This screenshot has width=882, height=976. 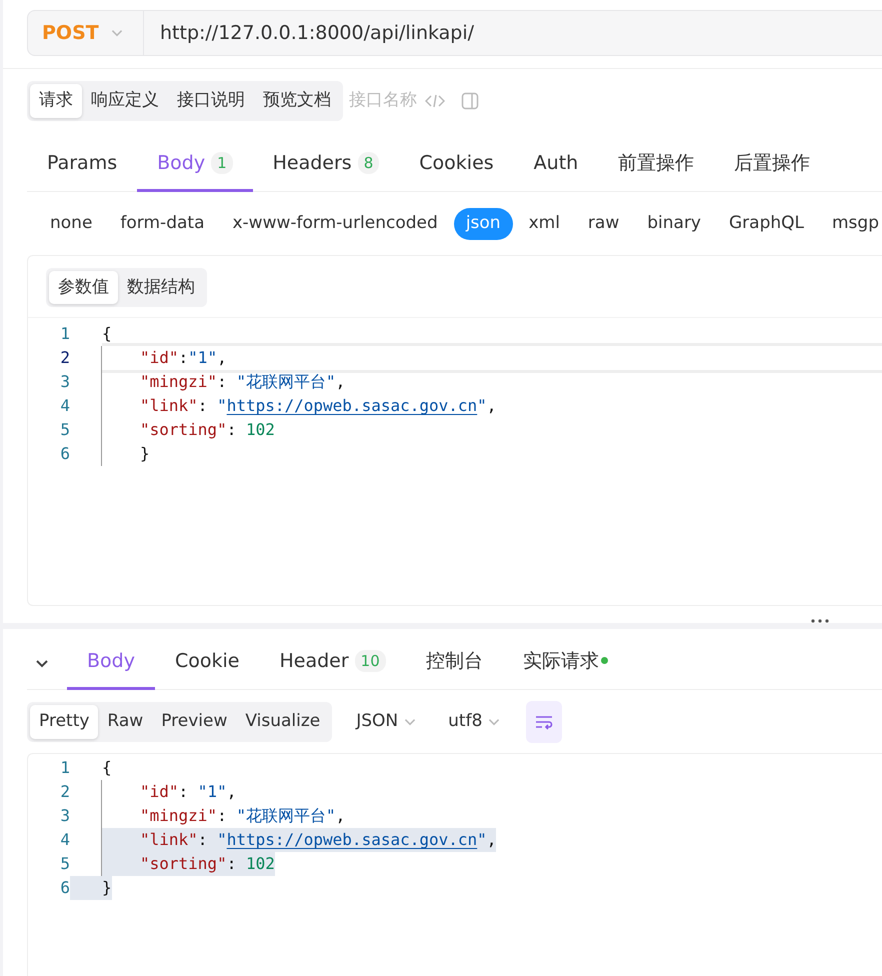 What do you see at coordinates (766, 224) in the screenshot?
I see `body-type-option: GraphQL` at bounding box center [766, 224].